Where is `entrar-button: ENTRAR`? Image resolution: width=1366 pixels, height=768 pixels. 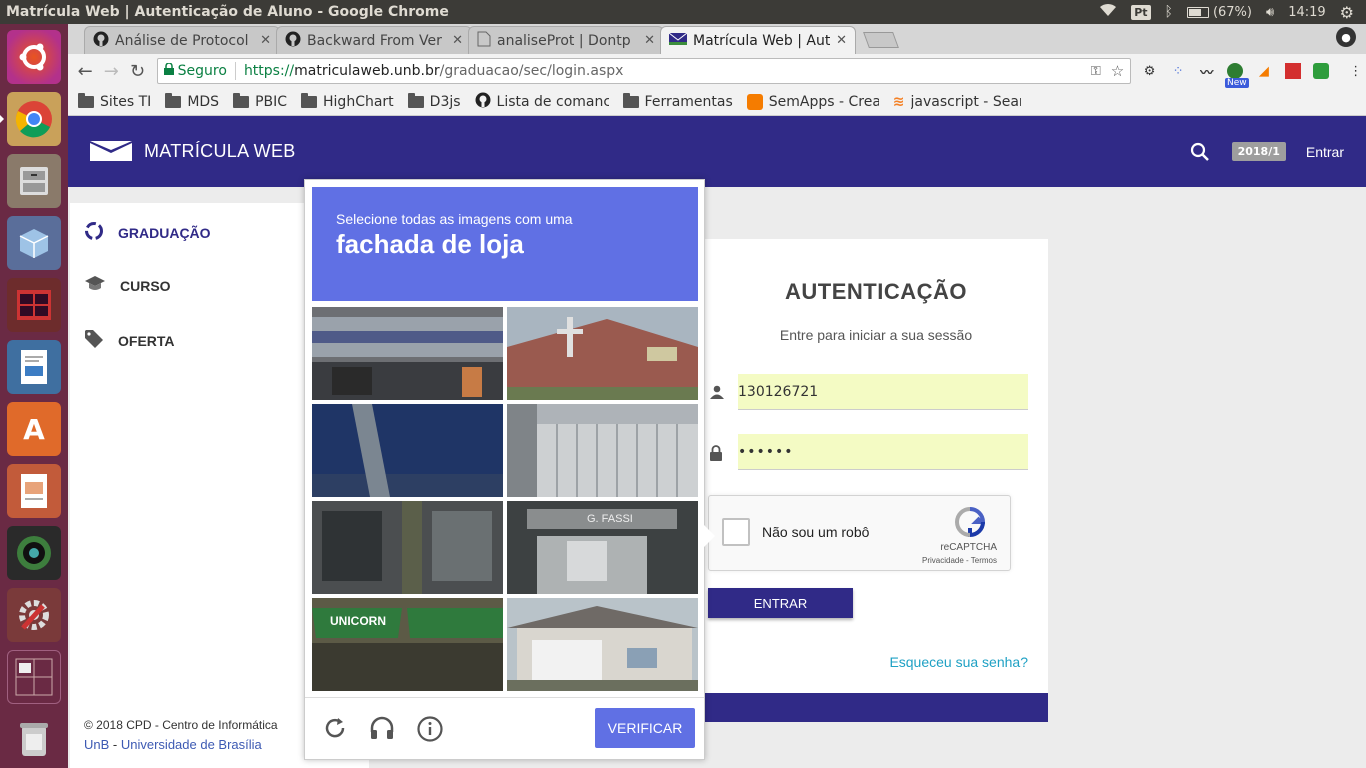 entrar-button: ENTRAR is located at coordinates (780, 603).